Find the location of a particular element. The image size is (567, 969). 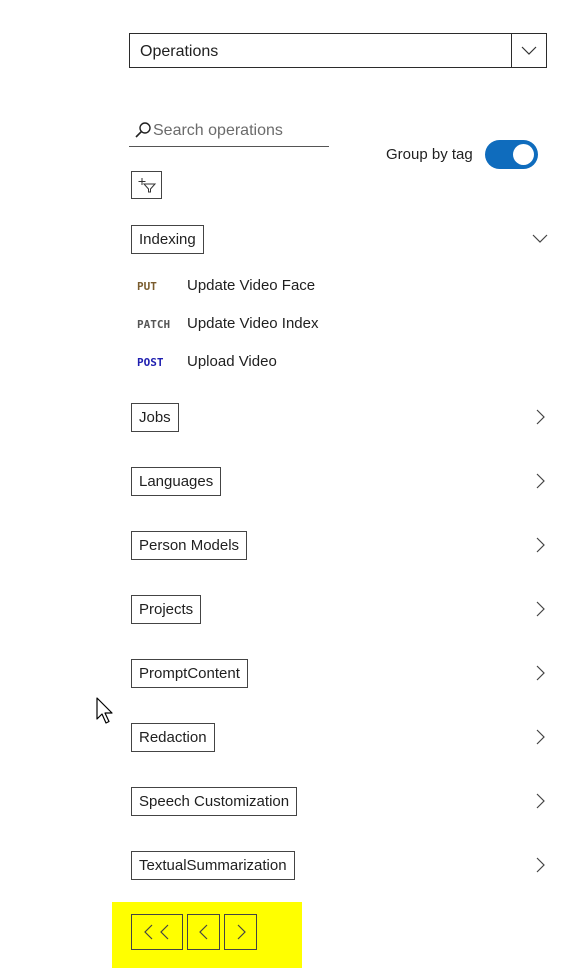

operation-name: Update Video Face is located at coordinates (251, 285).